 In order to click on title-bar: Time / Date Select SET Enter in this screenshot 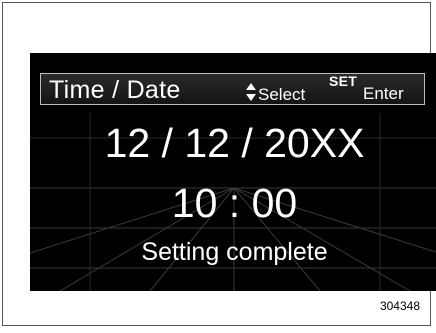, I will do `click(232, 89)`.